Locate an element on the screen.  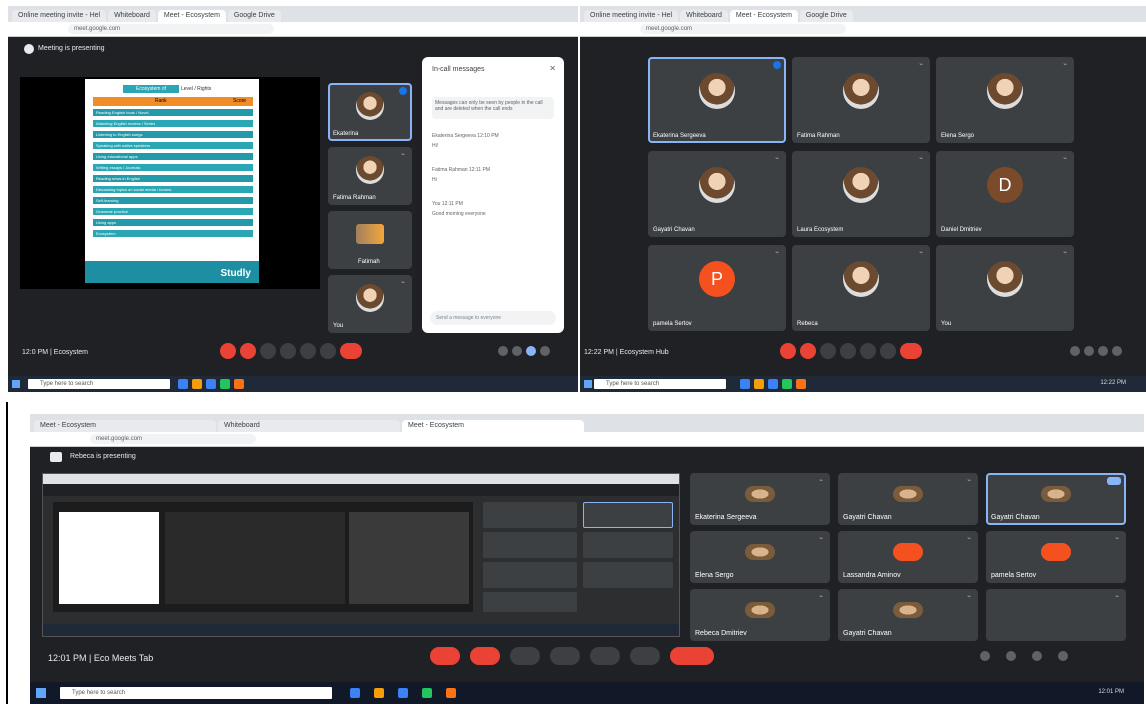
participant-tile: pamela Sertov ⌁ is located at coordinates (1056, 557).